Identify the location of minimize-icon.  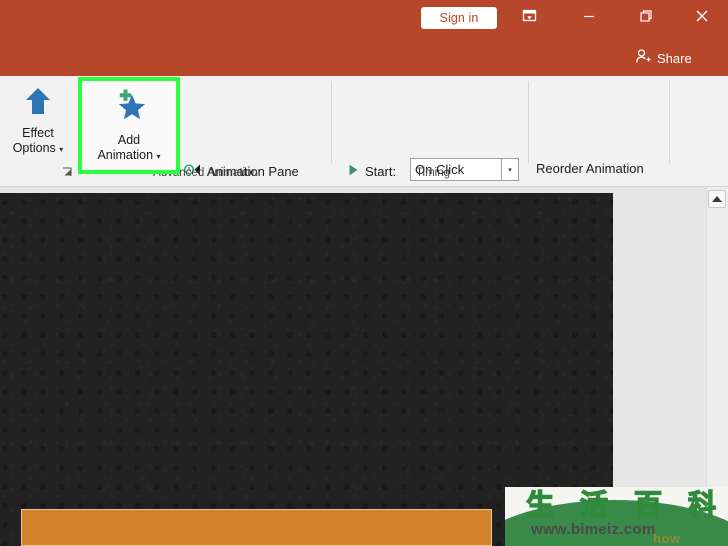
(589, 18).